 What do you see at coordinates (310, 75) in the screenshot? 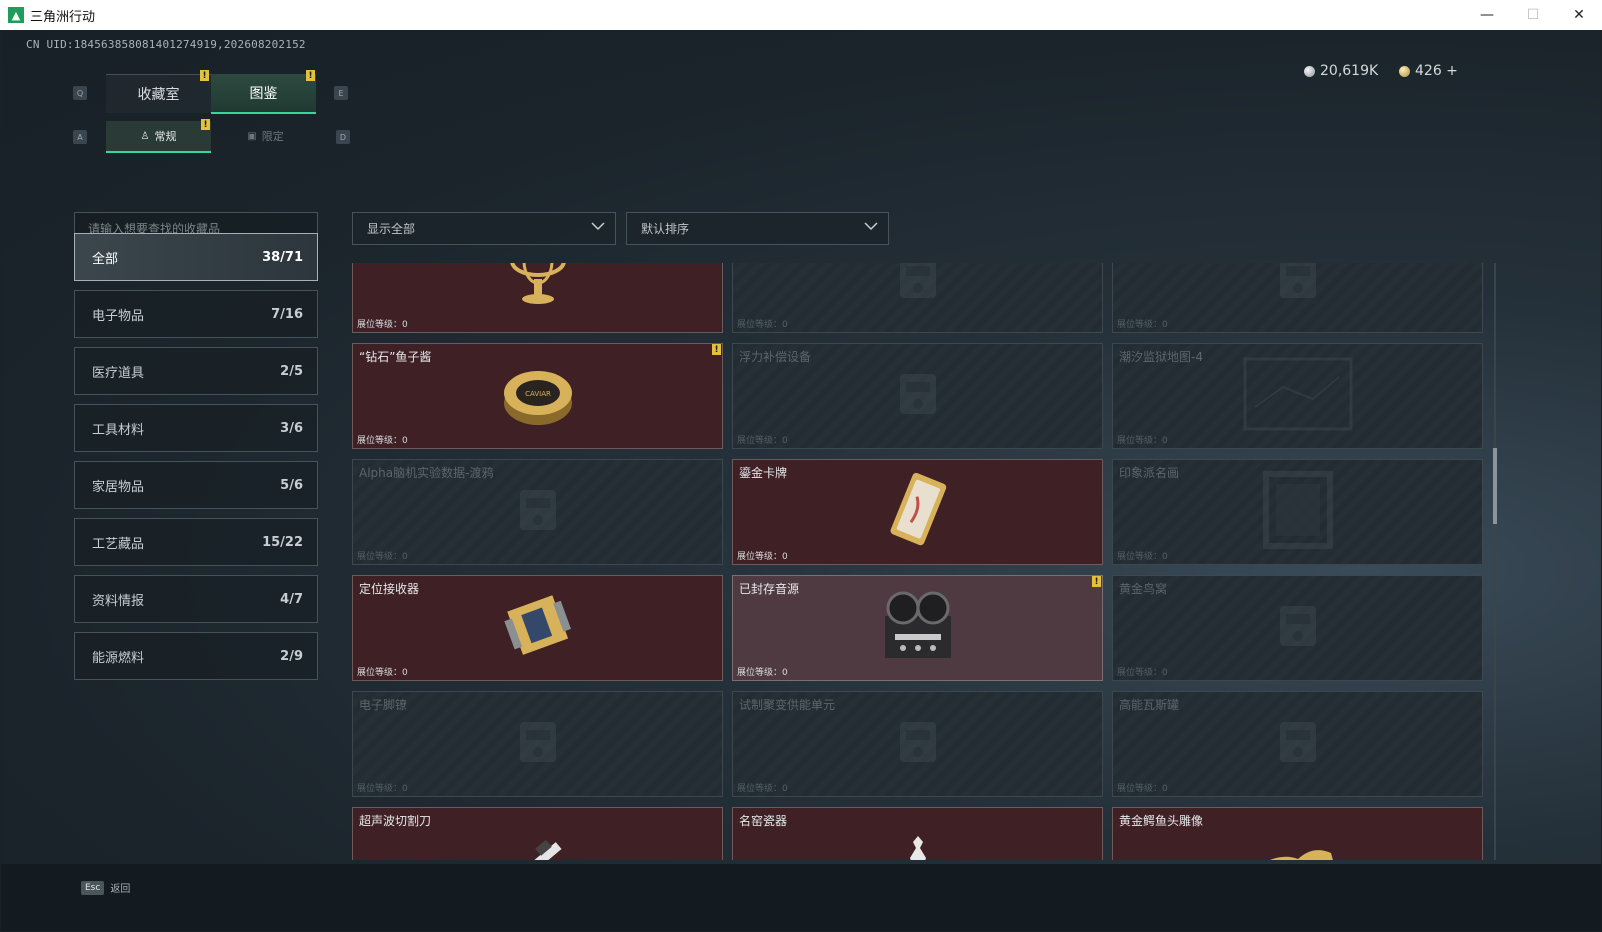
I see `notification-badge: !` at bounding box center [310, 75].